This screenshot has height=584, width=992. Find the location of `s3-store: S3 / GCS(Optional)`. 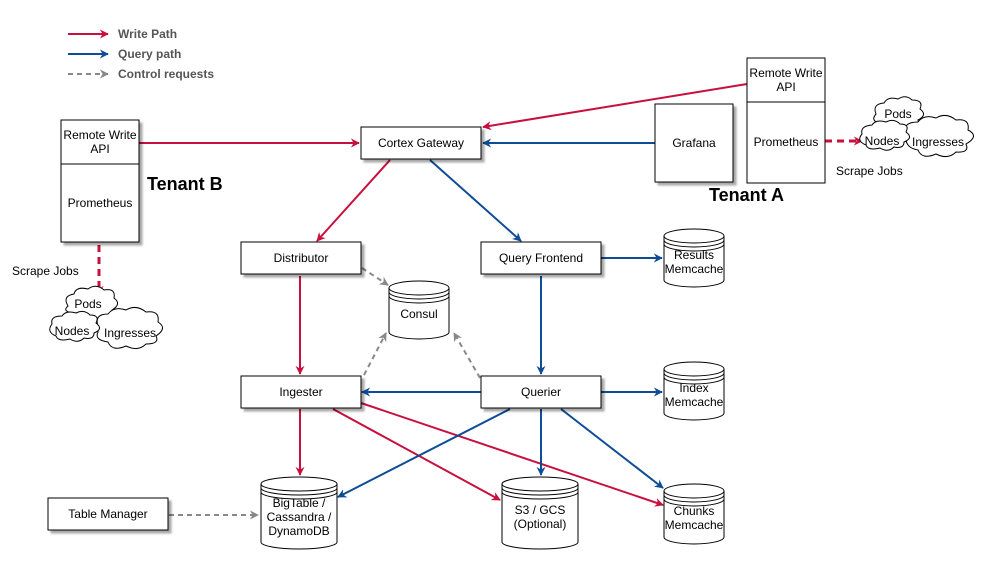

s3-store: S3 / GCS(Optional) is located at coordinates (540, 513).